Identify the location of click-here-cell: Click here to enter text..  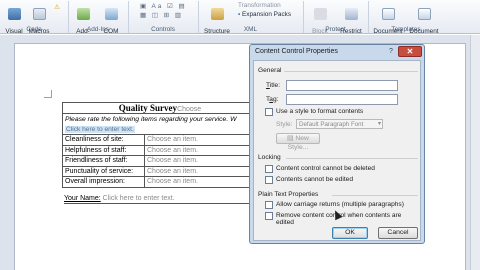
(160, 129).